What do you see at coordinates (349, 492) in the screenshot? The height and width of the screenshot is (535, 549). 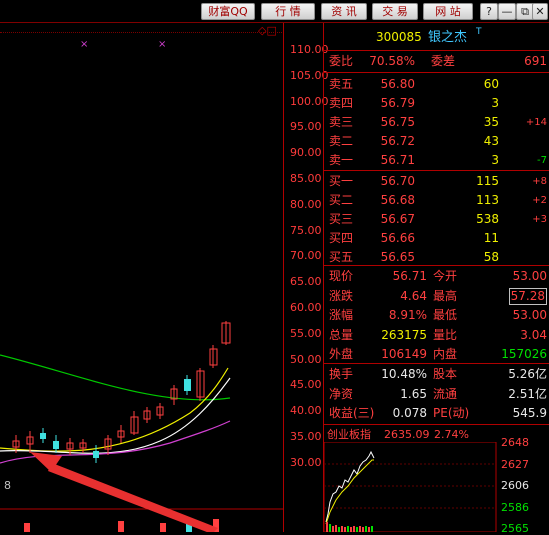 I see `index-avg-line` at bounding box center [349, 492].